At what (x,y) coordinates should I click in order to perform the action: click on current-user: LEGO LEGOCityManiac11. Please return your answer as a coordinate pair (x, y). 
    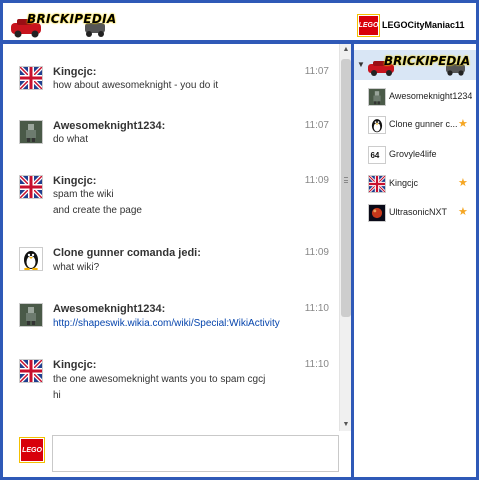
    Looking at the image, I should click on (411, 25).